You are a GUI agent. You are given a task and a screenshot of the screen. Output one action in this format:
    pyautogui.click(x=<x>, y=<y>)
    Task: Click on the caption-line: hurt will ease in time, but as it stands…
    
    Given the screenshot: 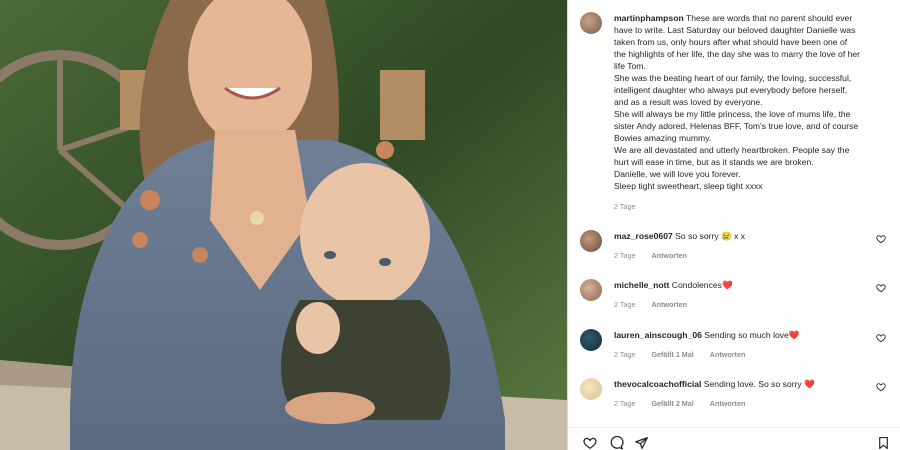 What is the action you would take?
    pyautogui.click(x=714, y=162)
    